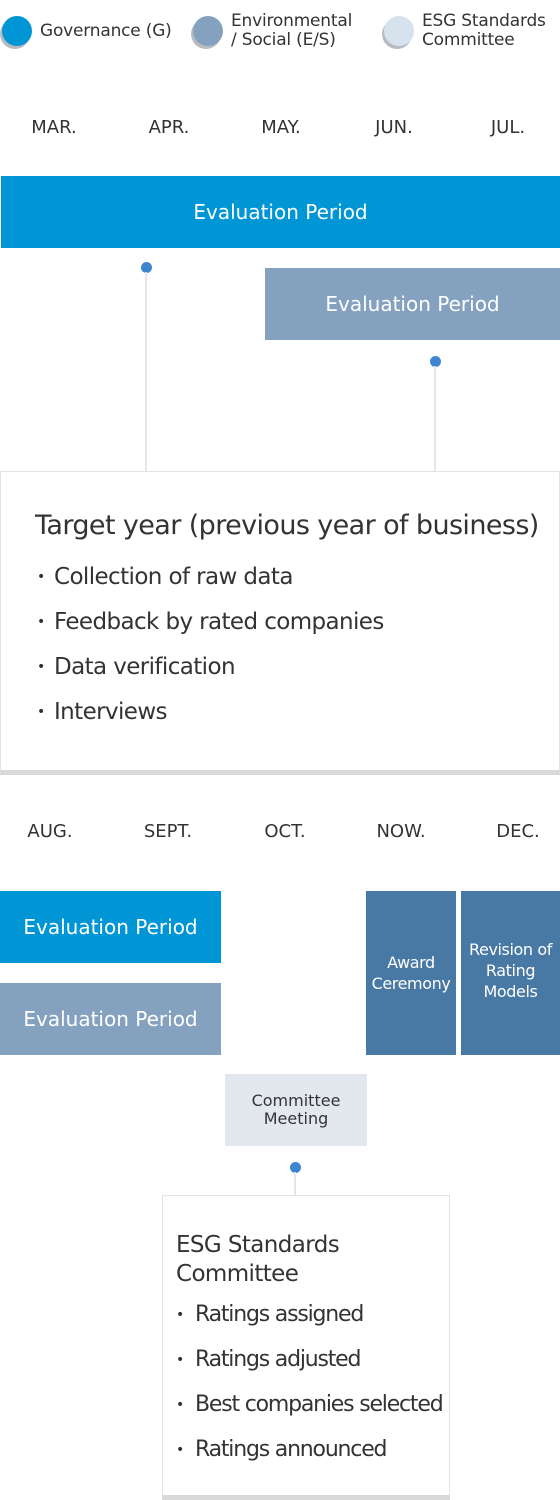 This screenshot has height=1500, width=560. What do you see at coordinates (145, 667) in the screenshot?
I see `list-item-text: Data verification` at bounding box center [145, 667].